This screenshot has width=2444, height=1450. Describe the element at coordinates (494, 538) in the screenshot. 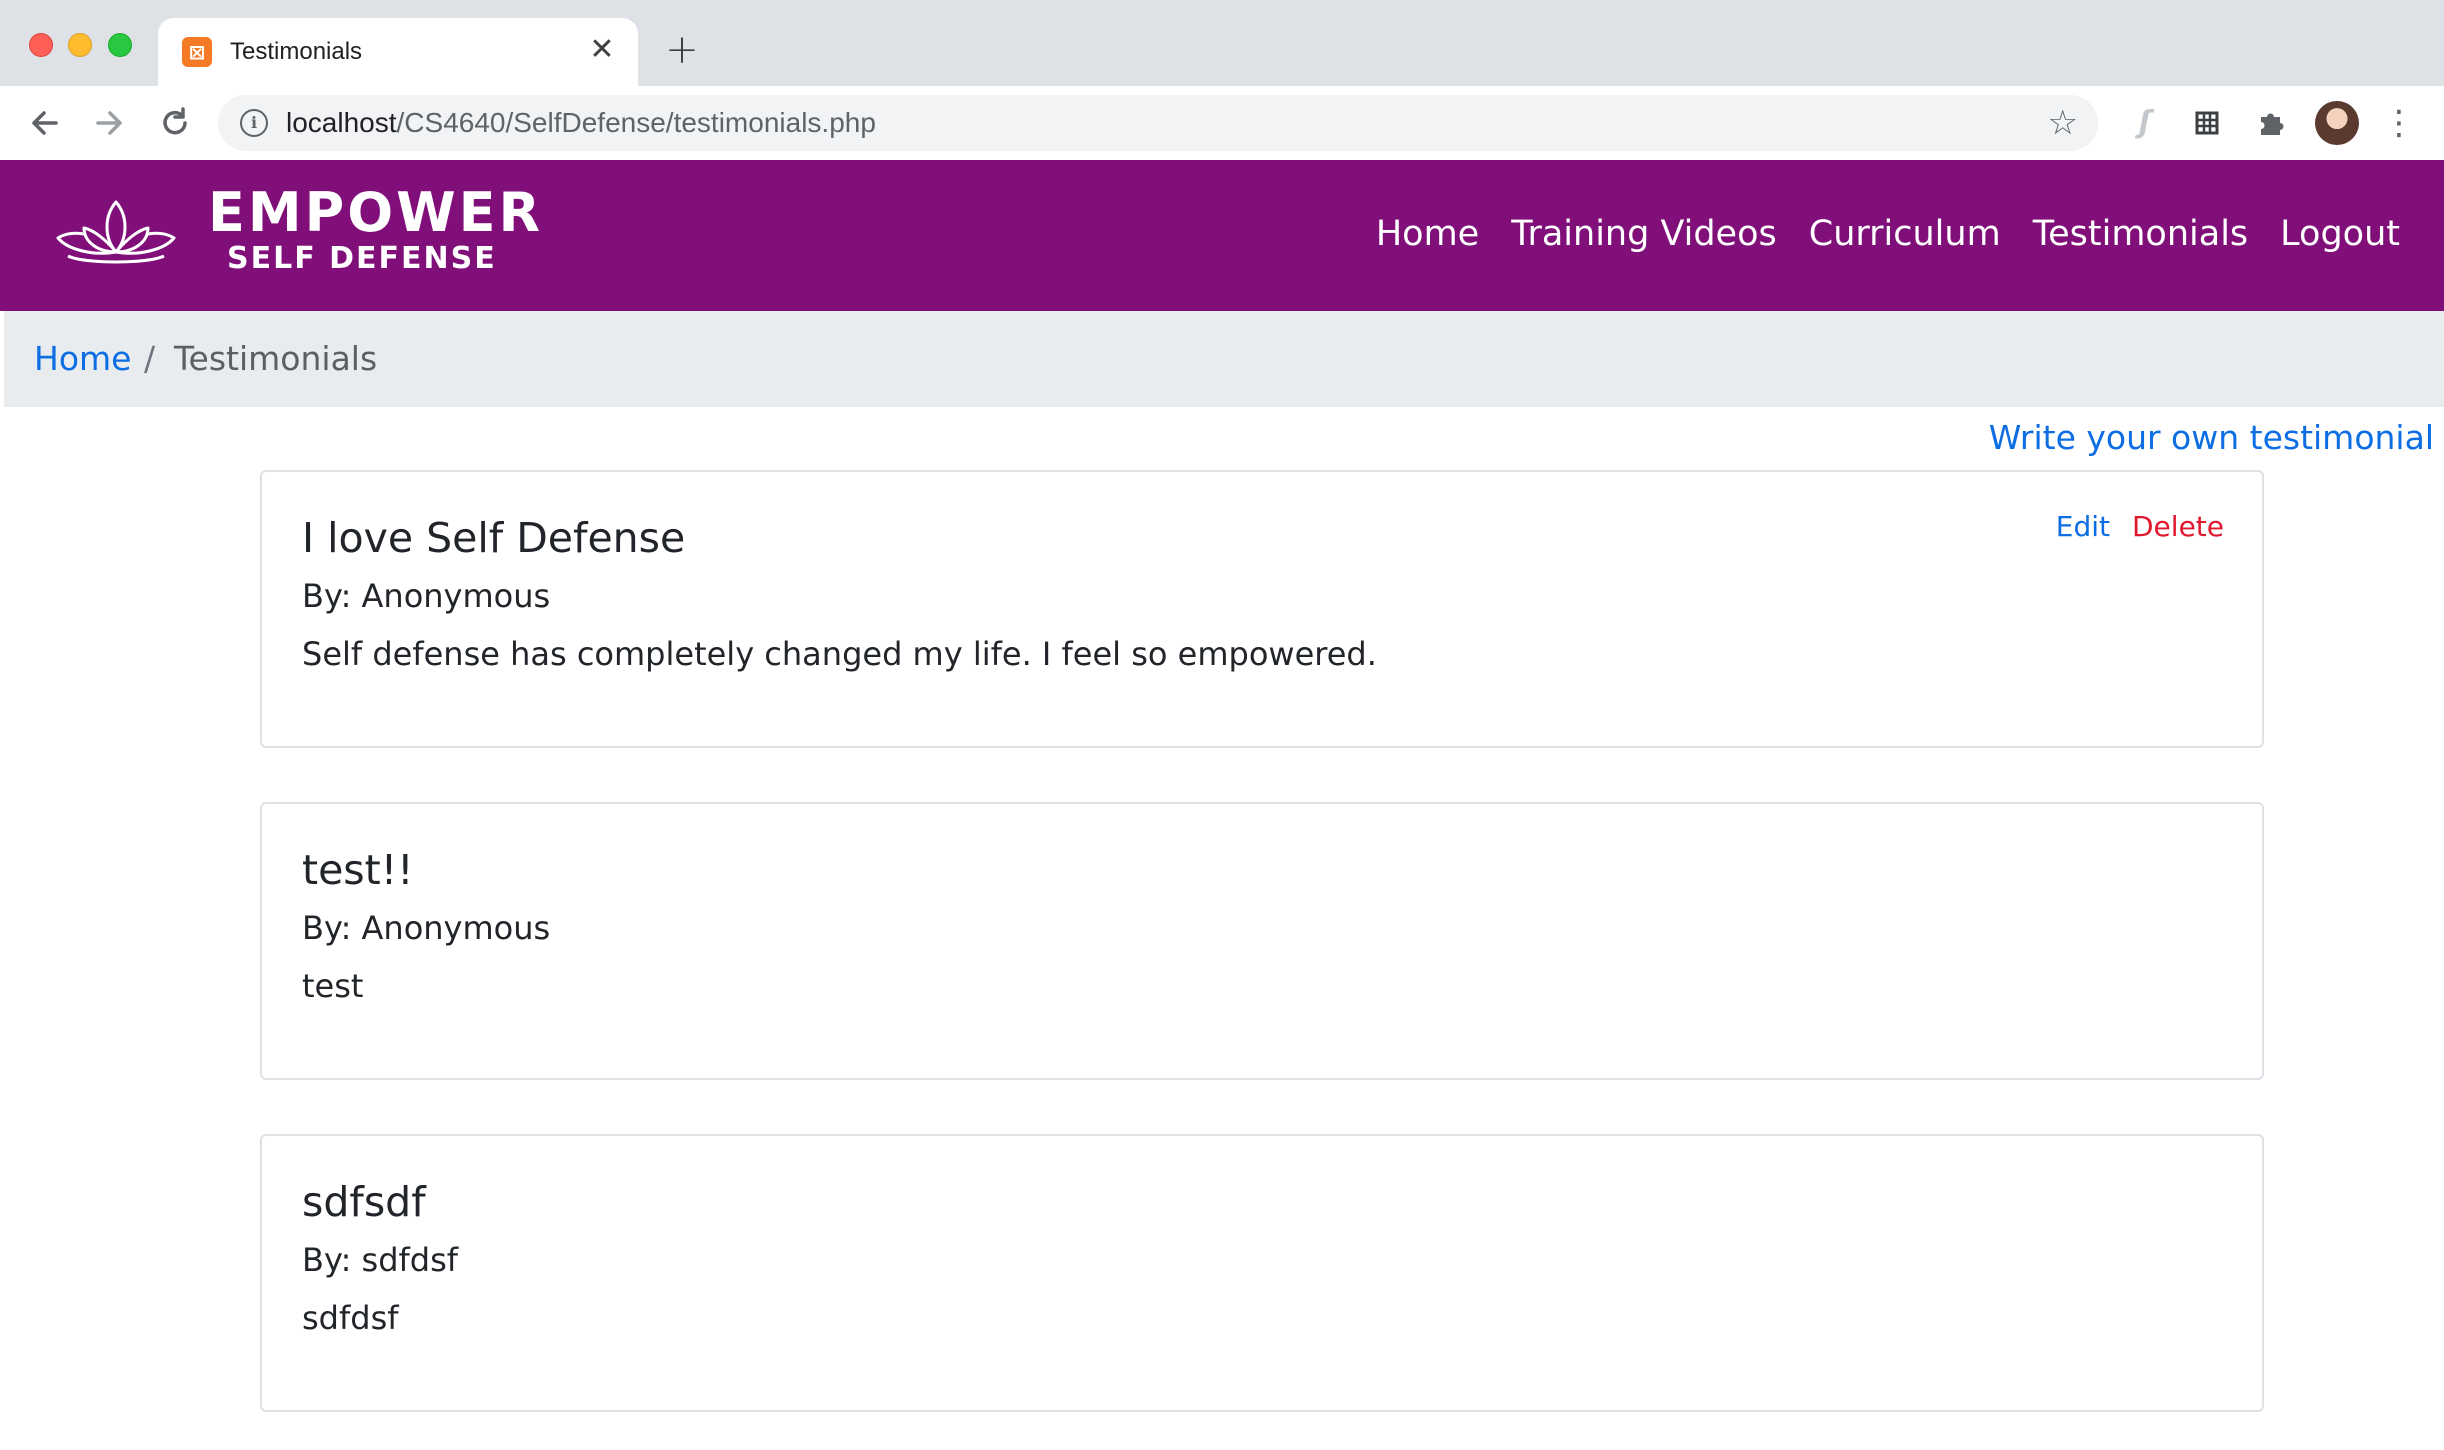

I see `testimonial-title: I love Self Defense` at that location.